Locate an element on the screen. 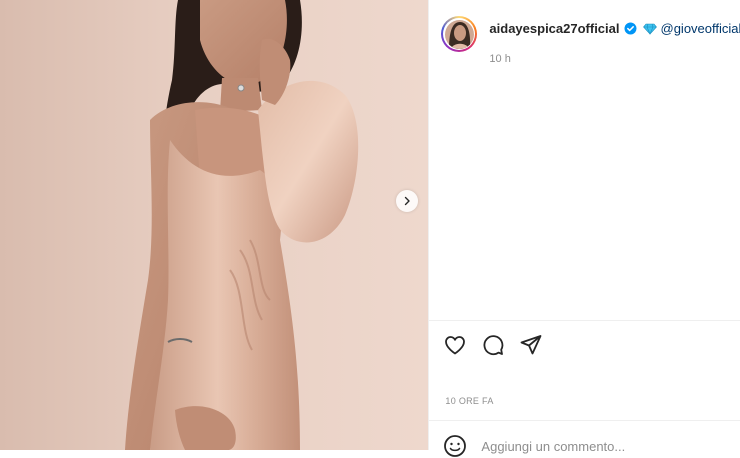  share-button is located at coordinates (531, 345).